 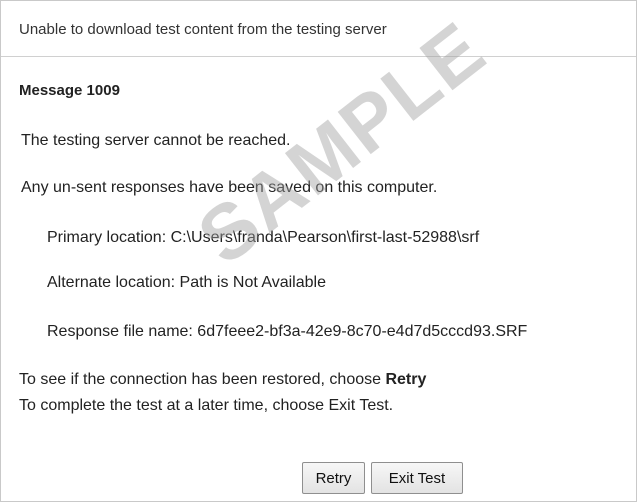 I want to click on message-heading: Message 1009, so click(x=69, y=90).